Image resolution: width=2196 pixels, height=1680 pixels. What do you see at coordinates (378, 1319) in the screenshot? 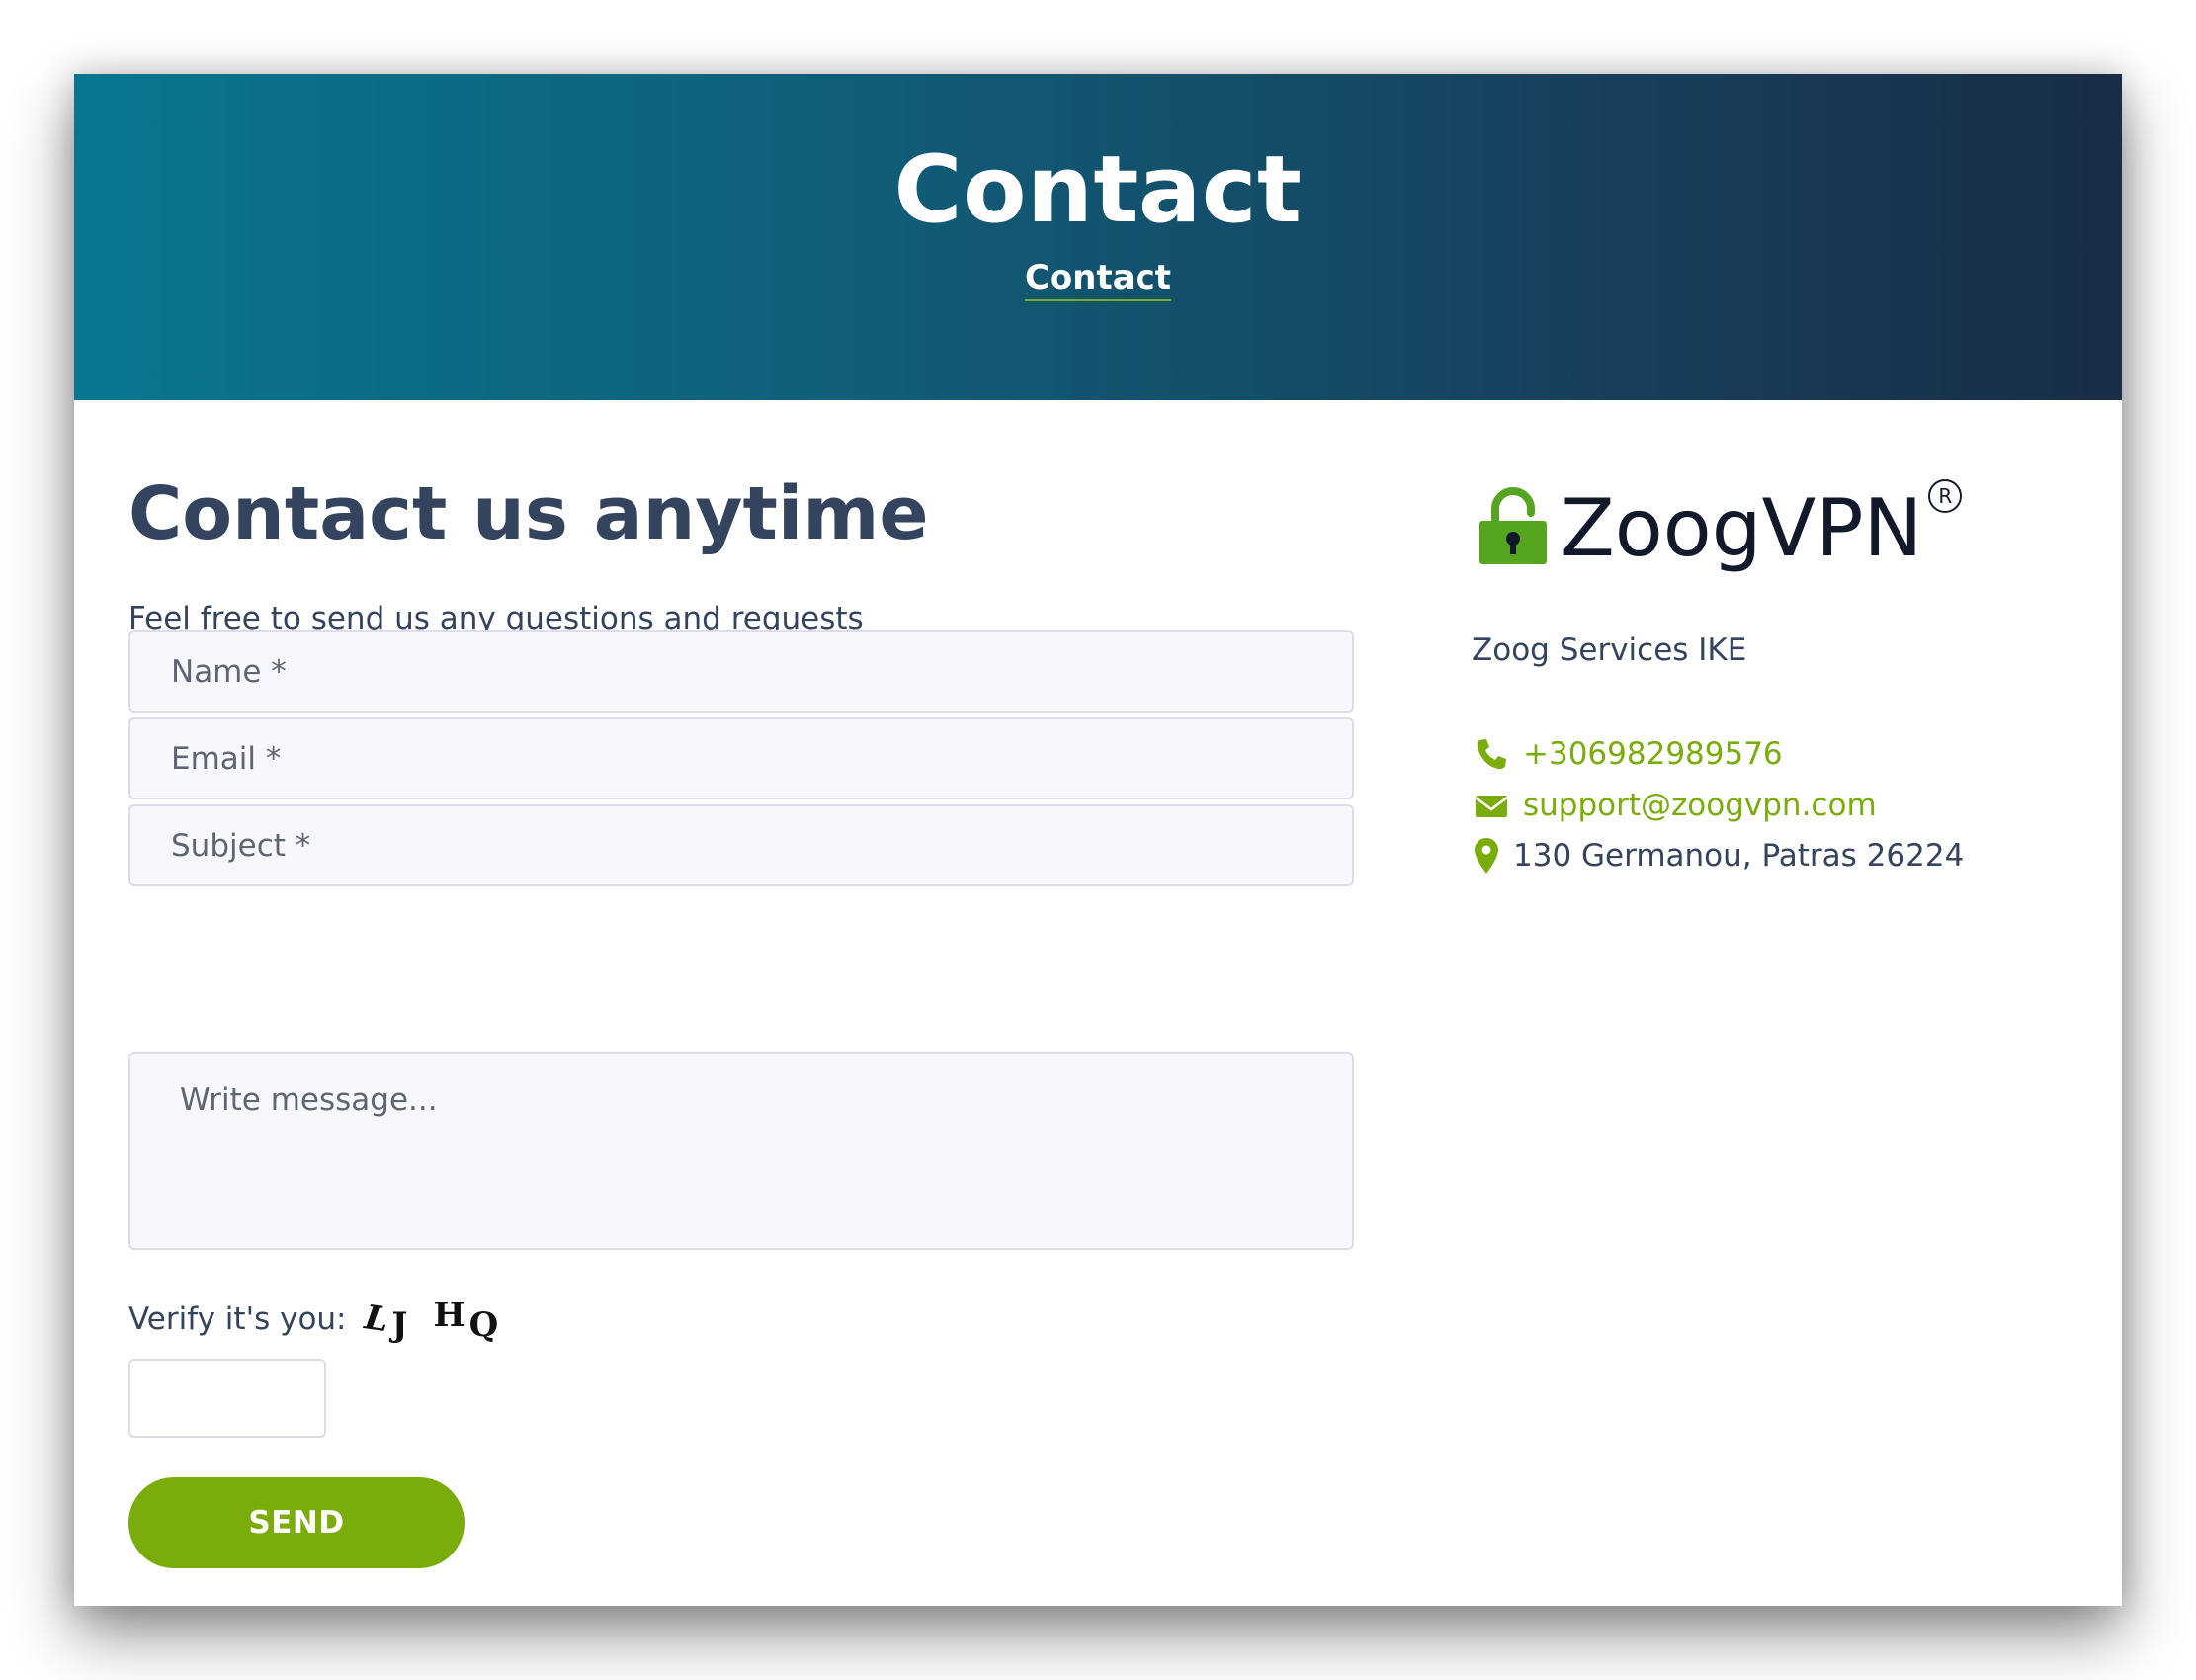
I see `captcha-char: L` at bounding box center [378, 1319].